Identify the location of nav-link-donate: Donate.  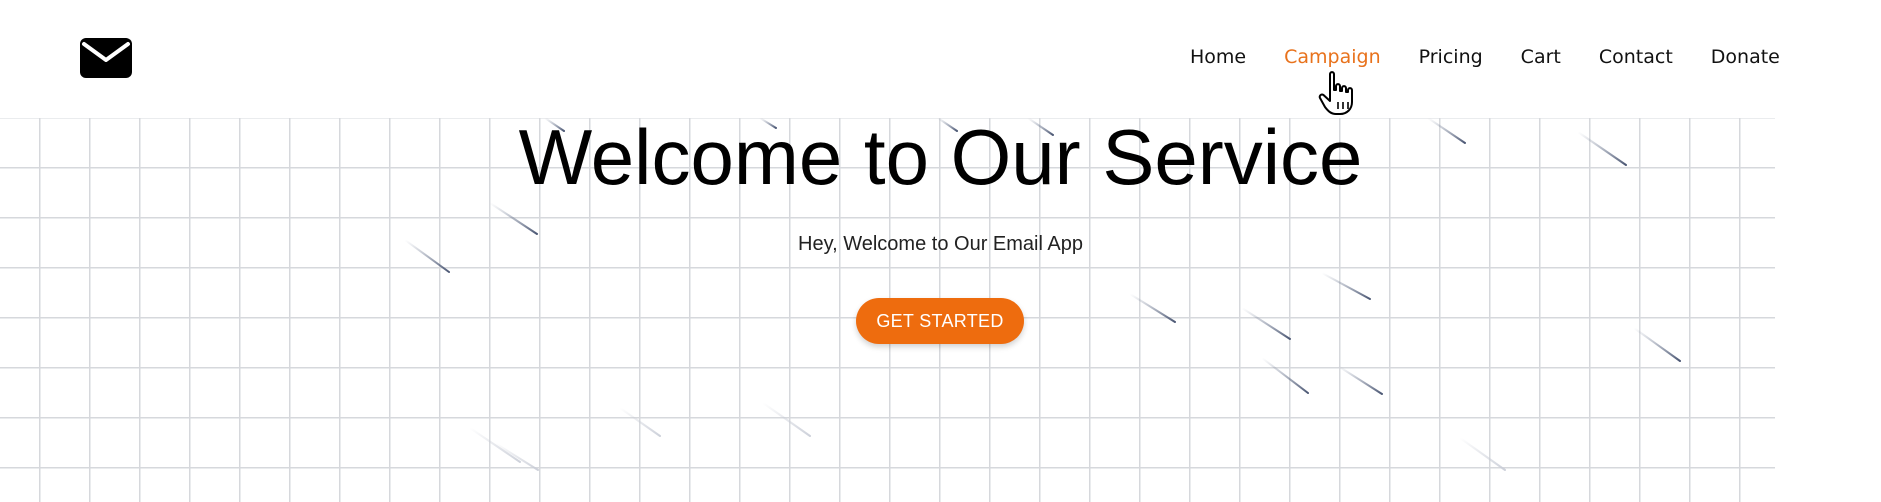
(1745, 57).